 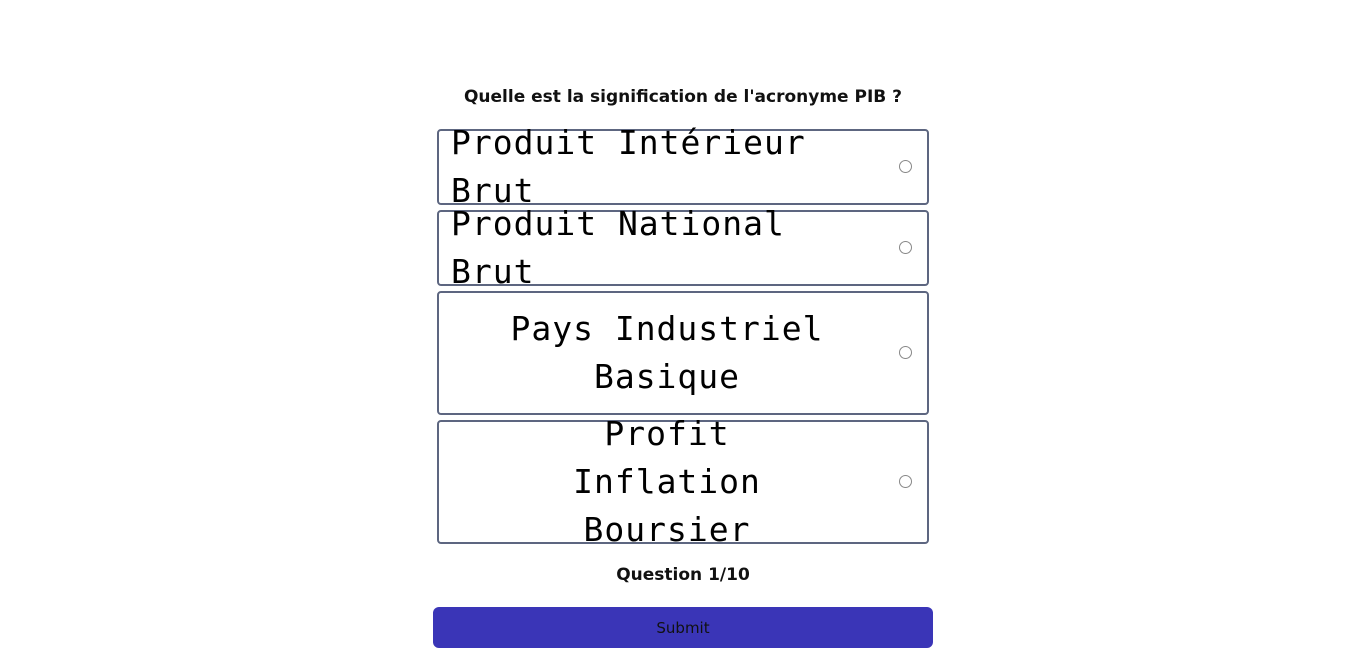 I want to click on answer-option-3: Pays Industriel Basique, so click(x=683, y=353).